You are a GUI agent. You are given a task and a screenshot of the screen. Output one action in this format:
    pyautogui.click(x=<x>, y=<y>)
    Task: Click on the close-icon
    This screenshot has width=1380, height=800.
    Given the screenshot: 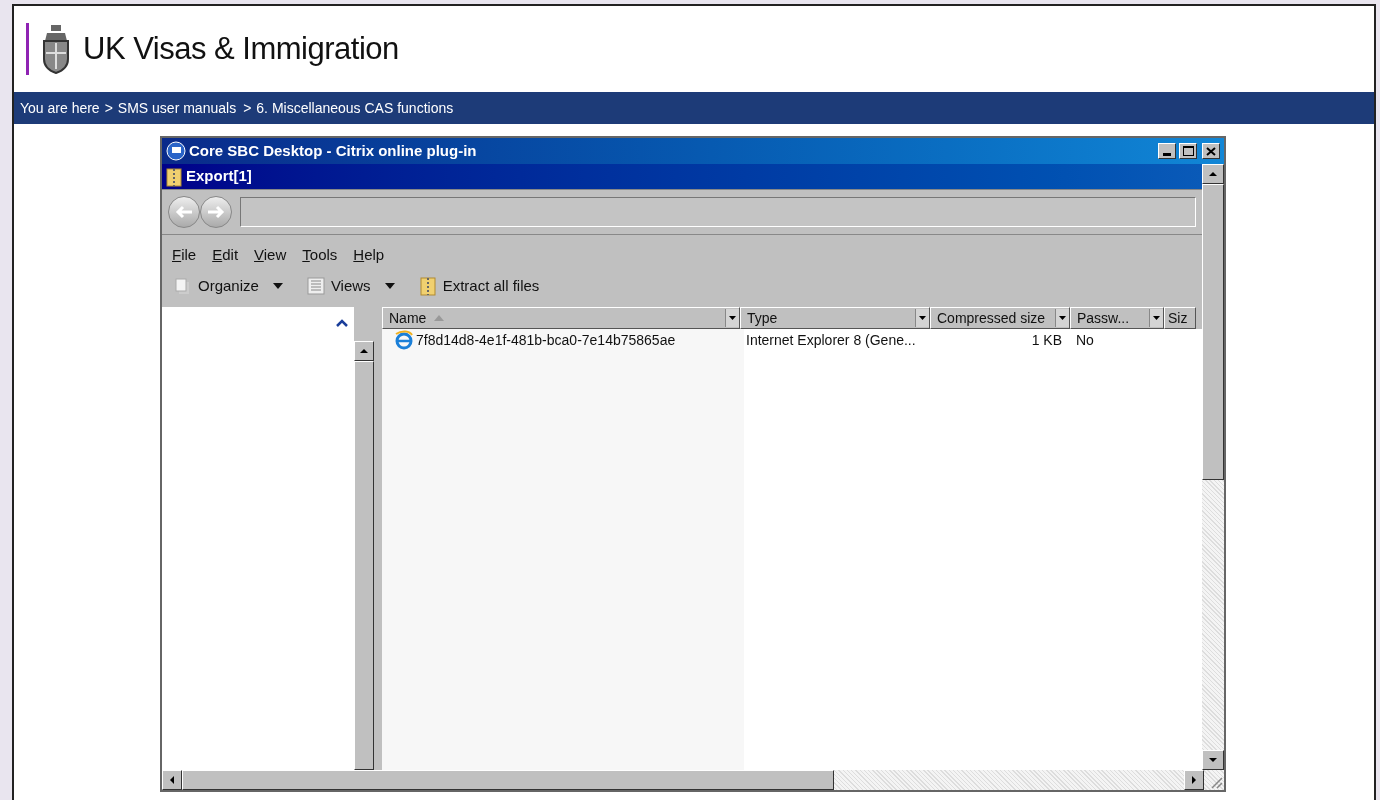 What is the action you would take?
    pyautogui.click(x=1211, y=151)
    